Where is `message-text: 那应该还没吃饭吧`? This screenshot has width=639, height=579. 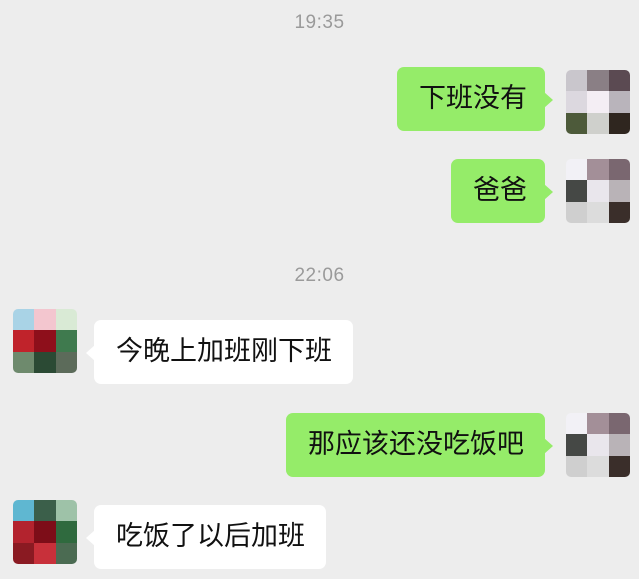
message-text: 那应该还没吃饭吧 is located at coordinates (416, 444).